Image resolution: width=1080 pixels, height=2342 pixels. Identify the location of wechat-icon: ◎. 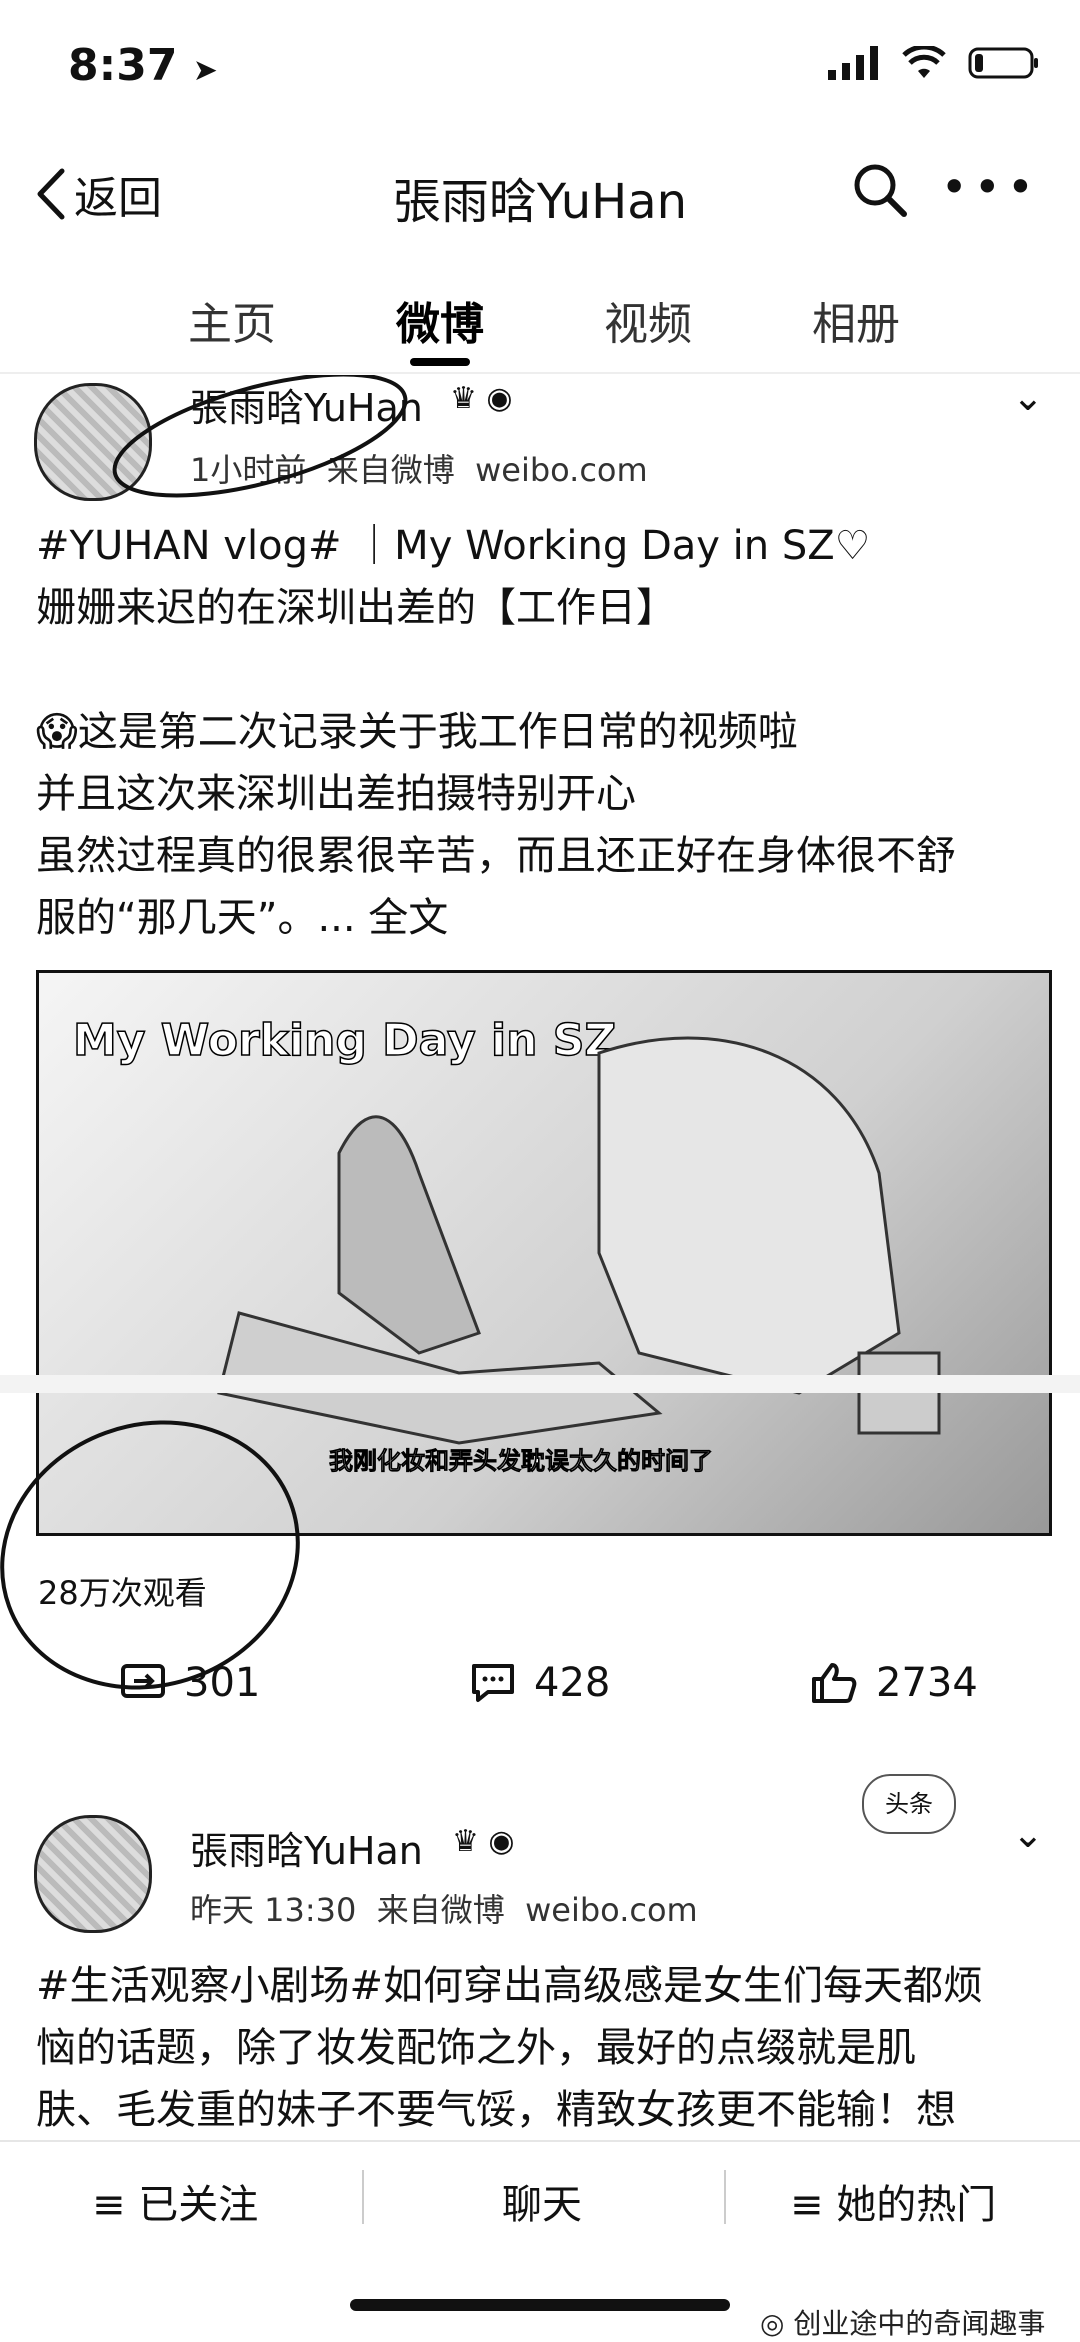
(772, 2323).